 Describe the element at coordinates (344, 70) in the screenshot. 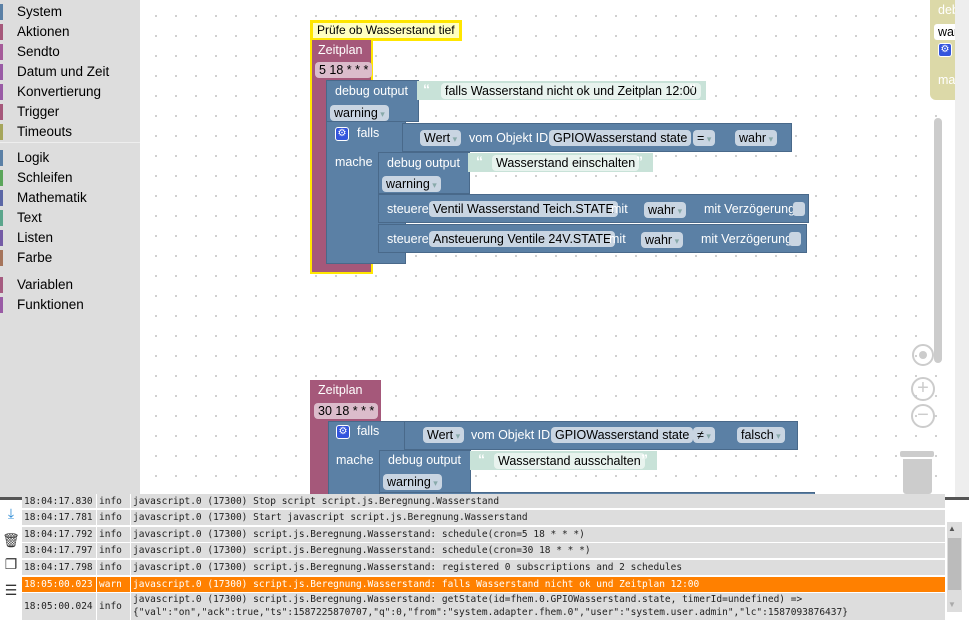

I see `cron-field: 5 18 * * *` at that location.